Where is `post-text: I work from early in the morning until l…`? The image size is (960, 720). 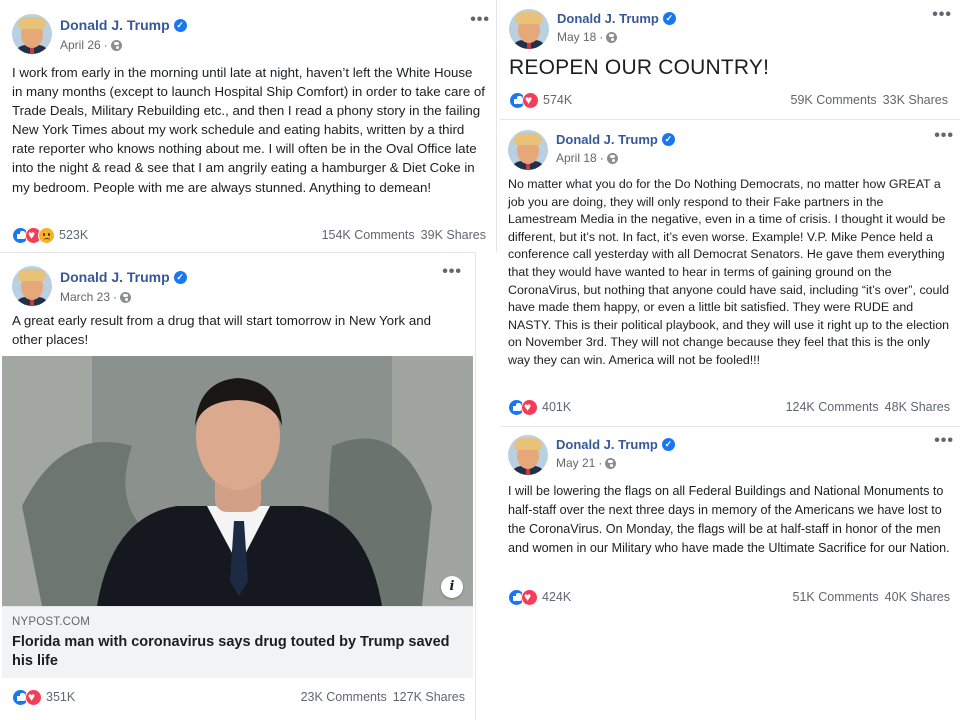
post-text: I work from early in the morning until l… is located at coordinates (249, 130).